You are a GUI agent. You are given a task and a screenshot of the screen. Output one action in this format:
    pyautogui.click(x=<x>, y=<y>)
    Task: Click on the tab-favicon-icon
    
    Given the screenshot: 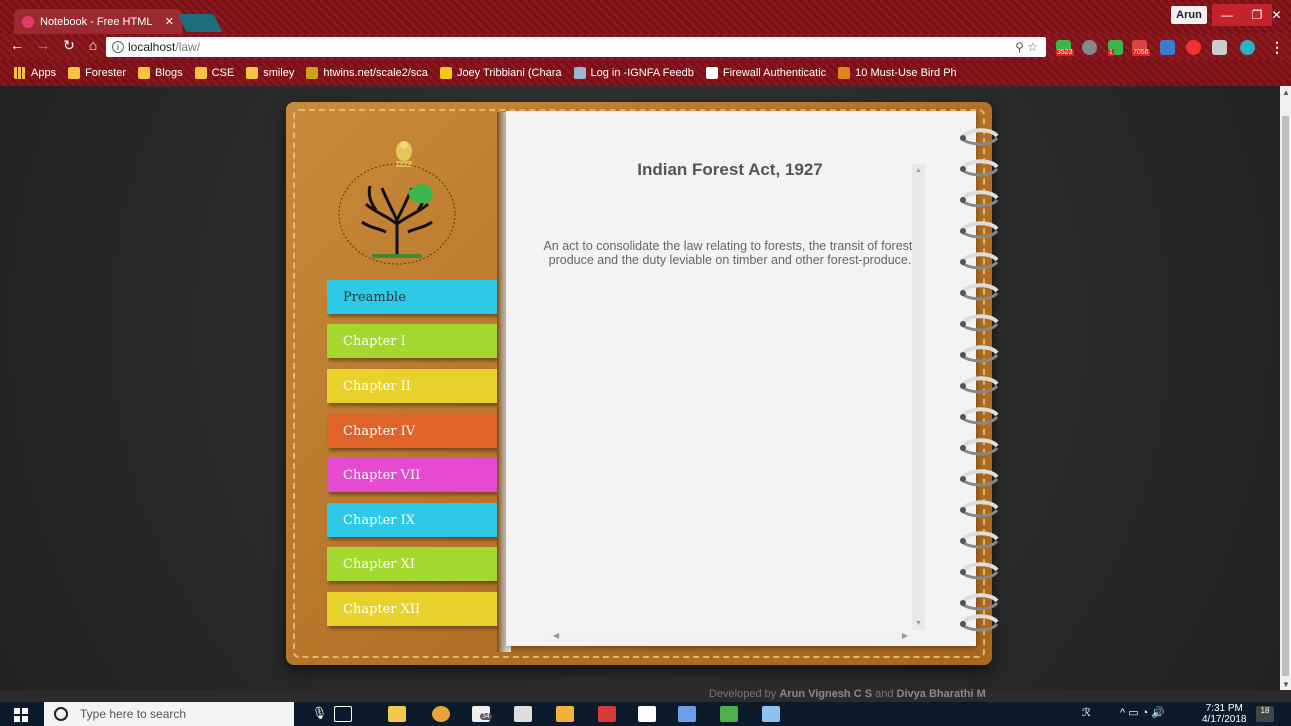 What is the action you would take?
    pyautogui.click(x=28, y=21)
    